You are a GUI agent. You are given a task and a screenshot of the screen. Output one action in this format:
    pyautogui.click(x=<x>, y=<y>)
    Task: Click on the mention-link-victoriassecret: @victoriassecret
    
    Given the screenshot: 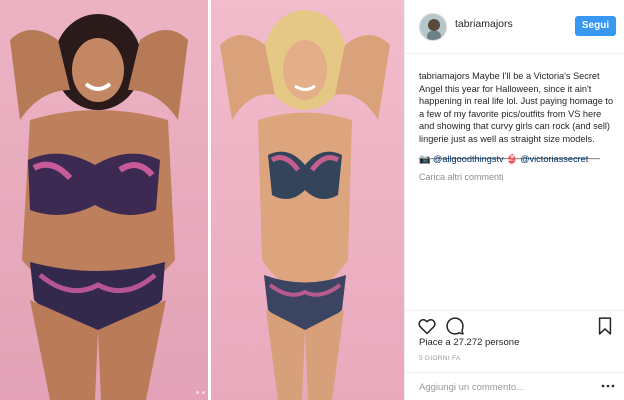 What is the action you would take?
    pyautogui.click(x=554, y=159)
    